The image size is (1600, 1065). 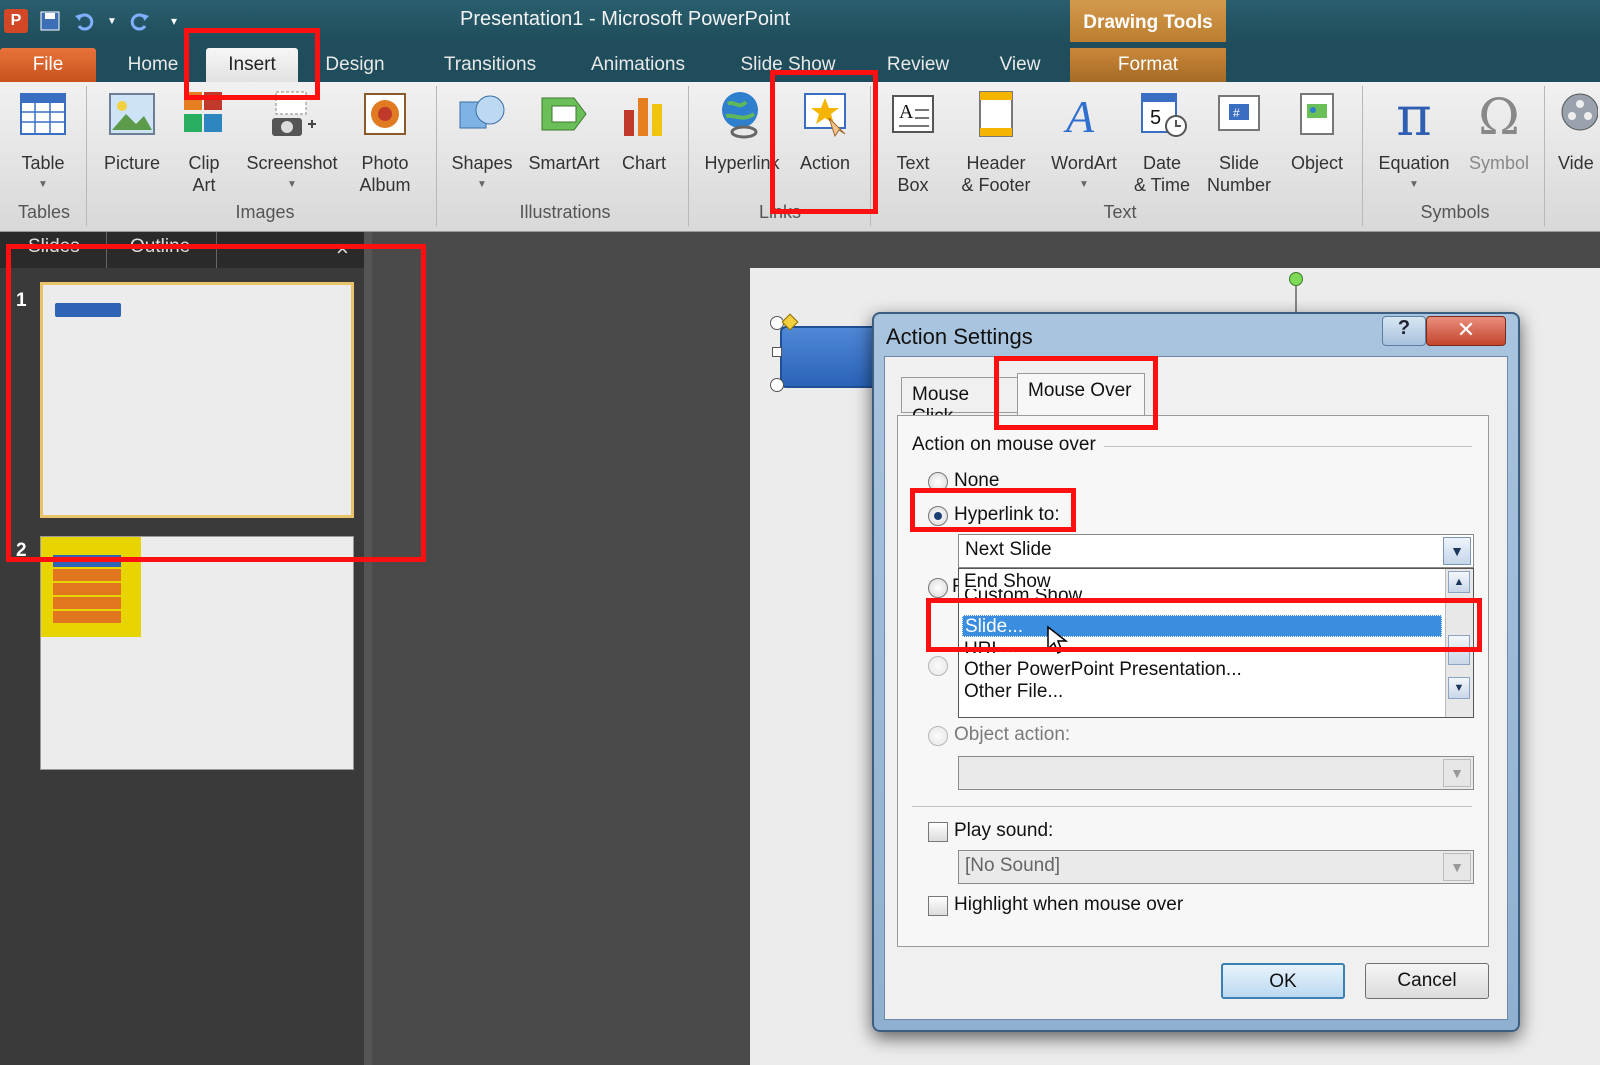 I want to click on radio-run-macro, so click(x=938, y=666).